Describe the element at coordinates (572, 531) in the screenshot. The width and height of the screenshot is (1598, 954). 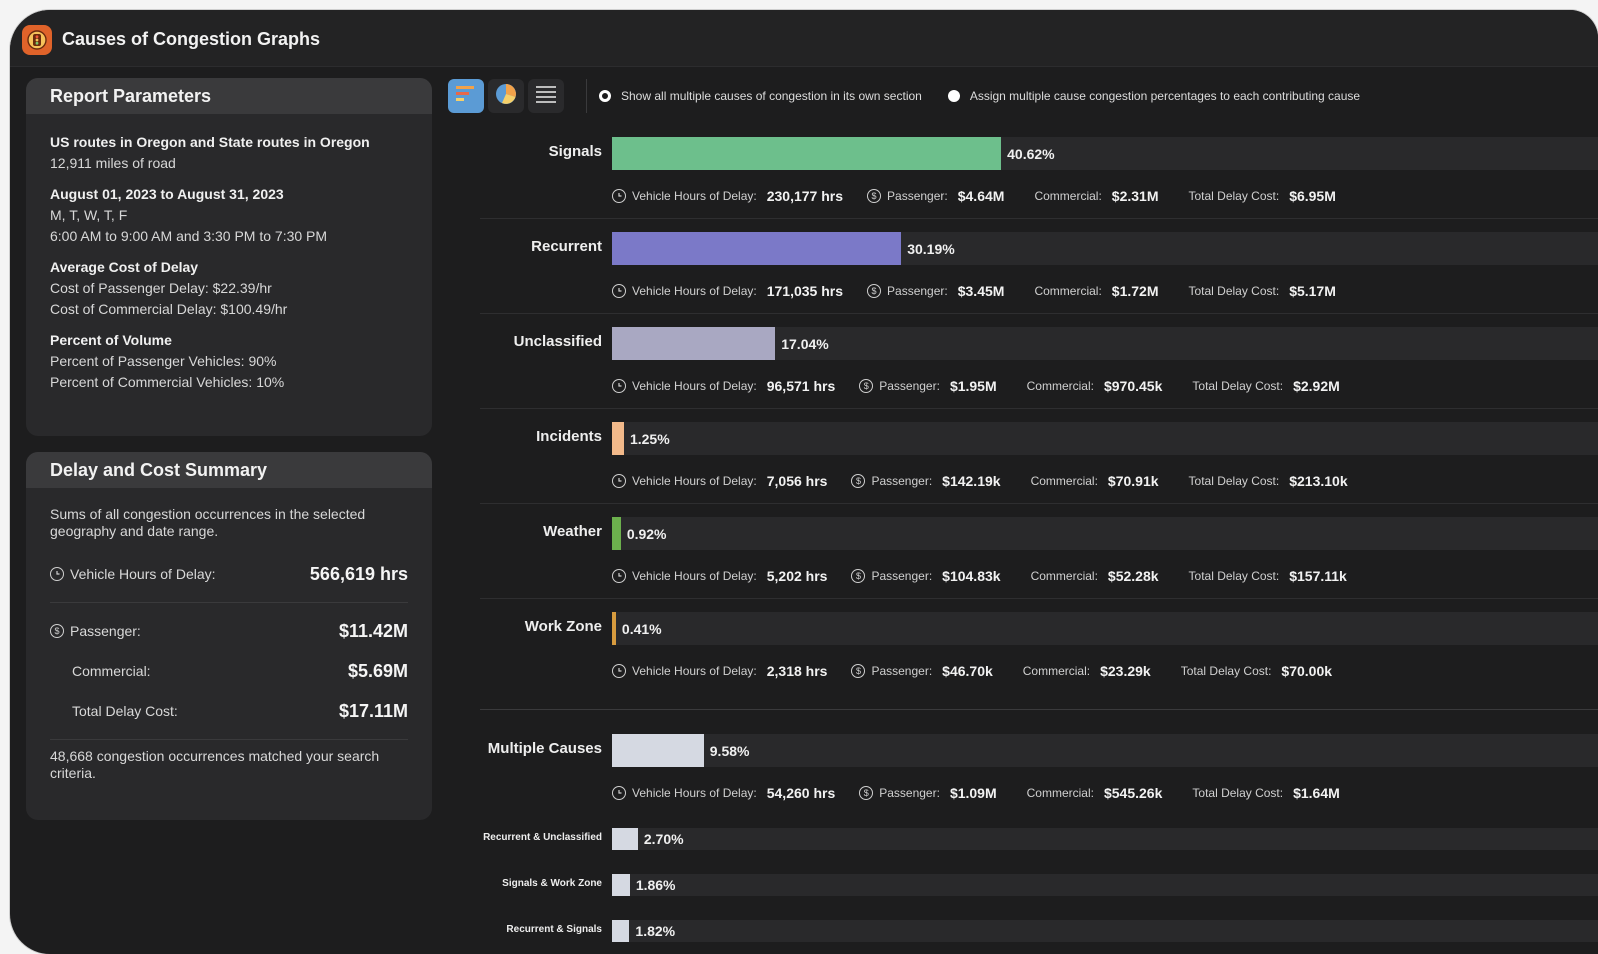
I see `bar-category-label: Weather` at that location.